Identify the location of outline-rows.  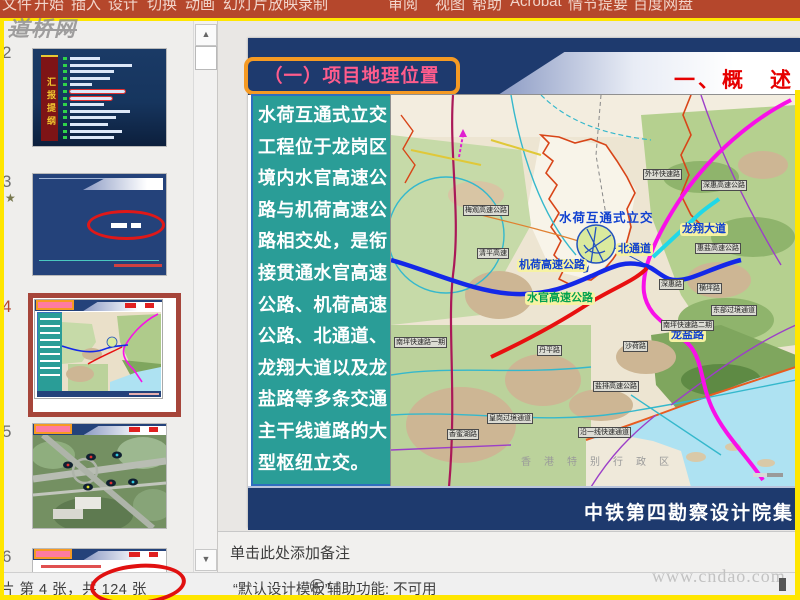
(113, 100).